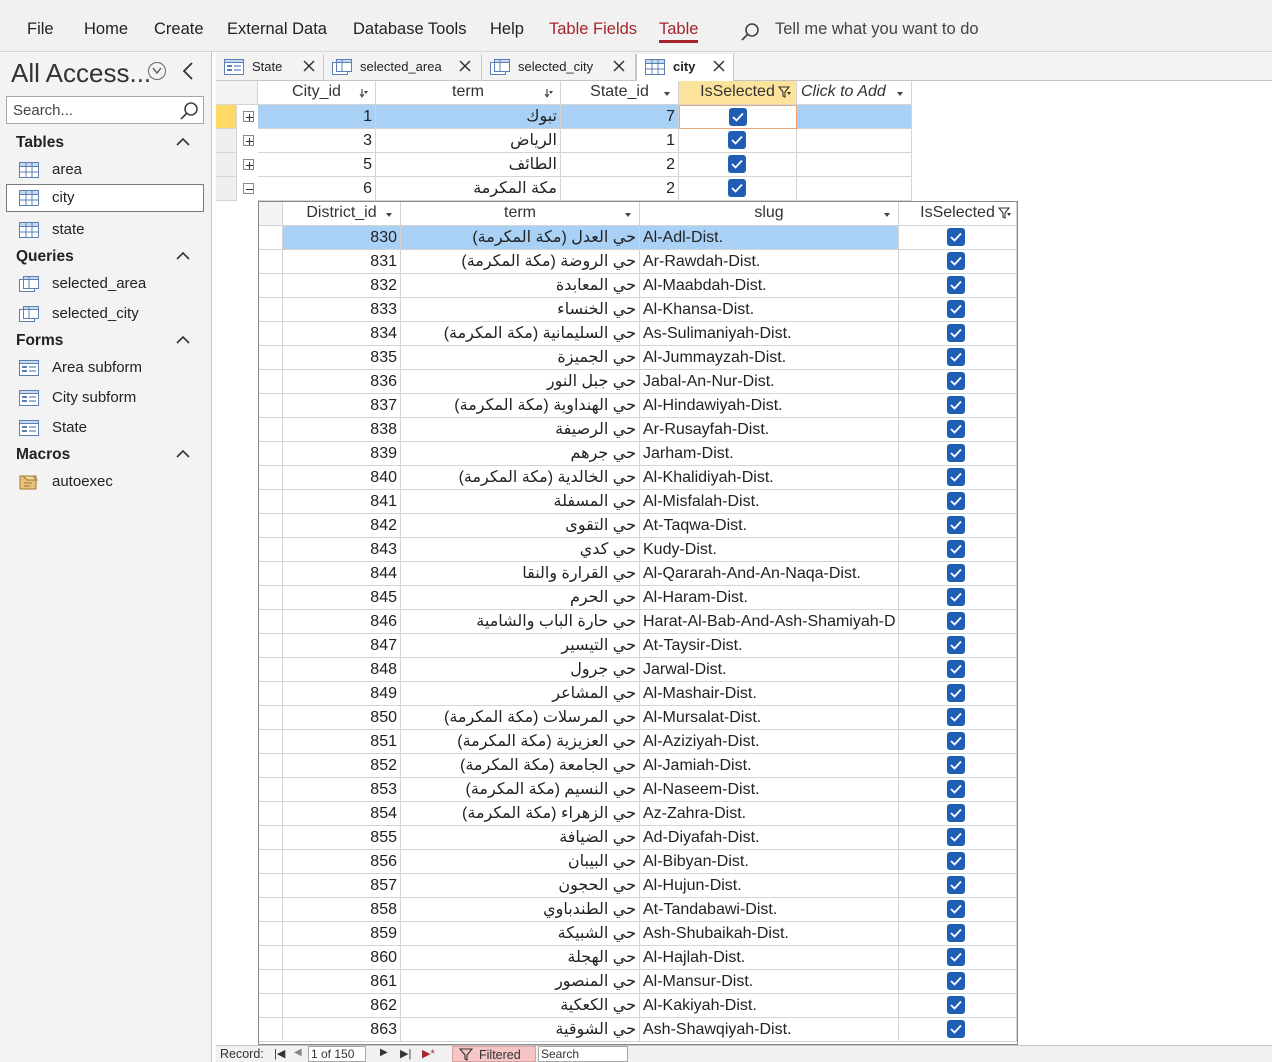  Describe the element at coordinates (769, 358) in the screenshot. I see `cell-slug: Al-Jummayzah-Dist.` at that location.